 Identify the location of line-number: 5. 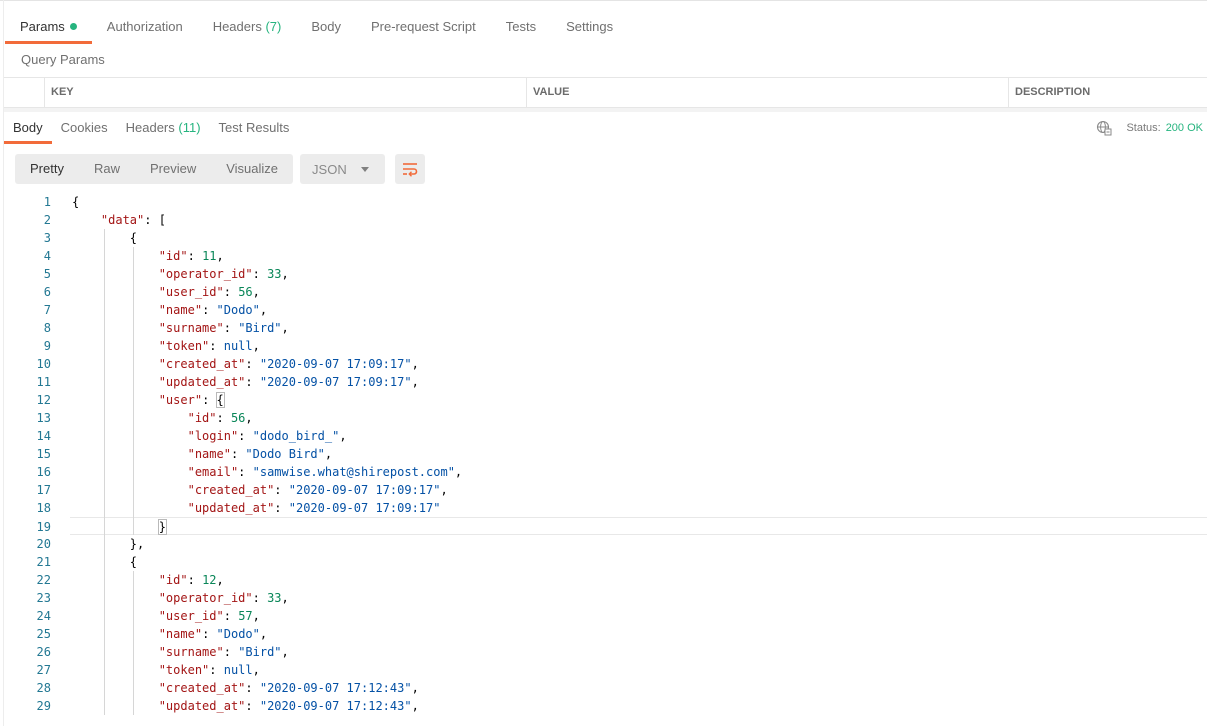
(47, 274).